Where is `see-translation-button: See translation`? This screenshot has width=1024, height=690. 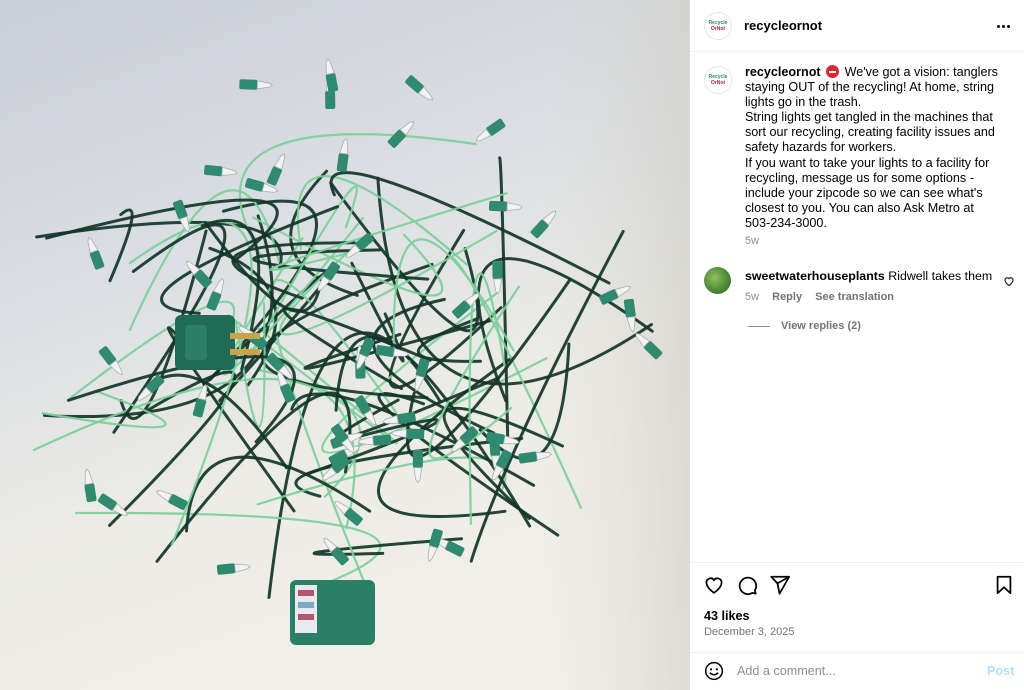
see-translation-button: See translation is located at coordinates (854, 297).